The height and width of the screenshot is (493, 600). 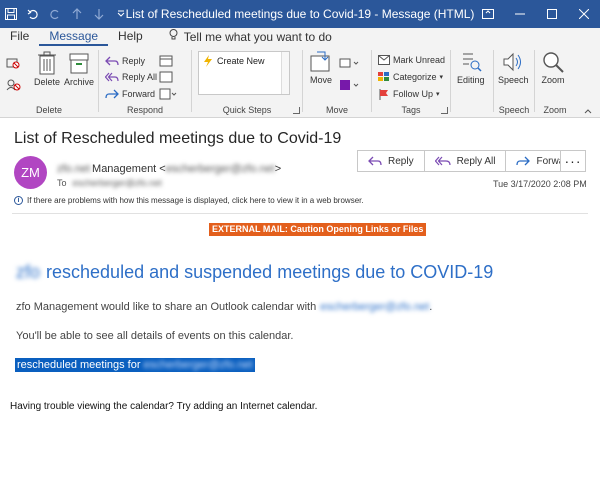 I want to click on quick-steps-group-label: Quick Steps, so click(x=247, y=110).